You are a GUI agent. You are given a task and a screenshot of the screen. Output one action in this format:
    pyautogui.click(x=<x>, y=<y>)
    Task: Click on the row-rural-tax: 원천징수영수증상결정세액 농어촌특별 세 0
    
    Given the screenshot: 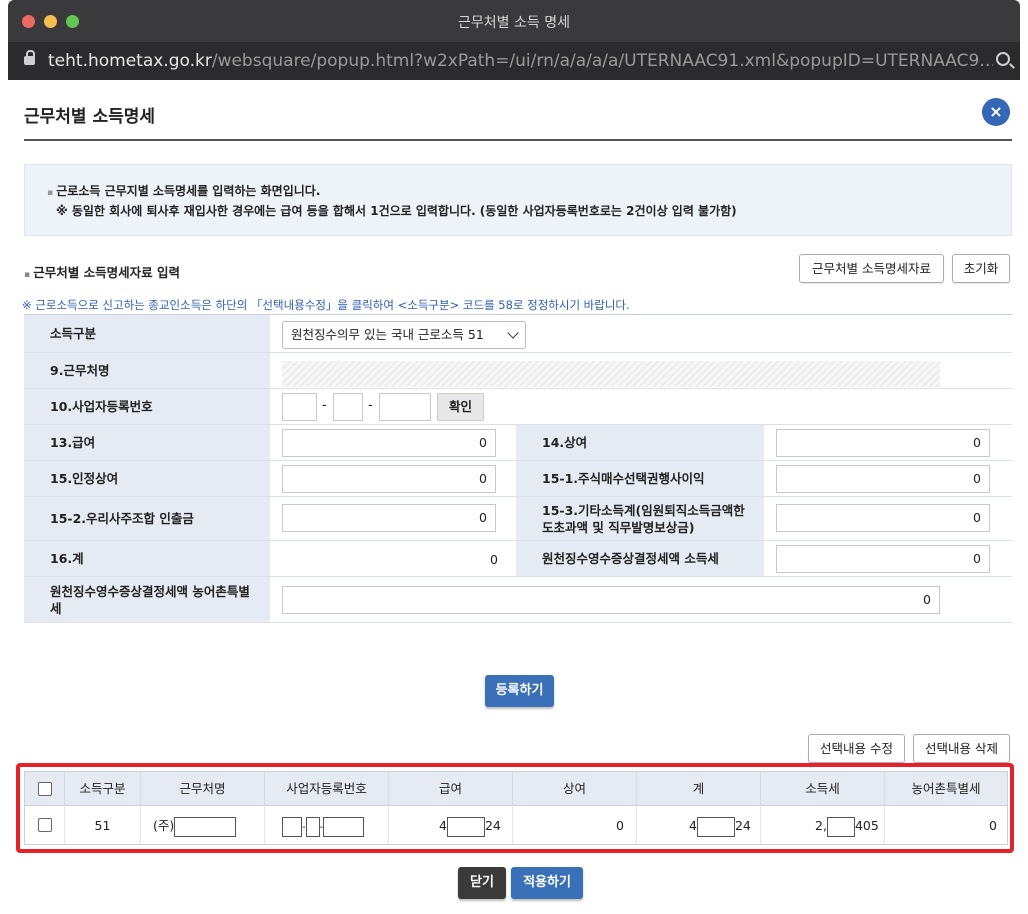 What is the action you would take?
    pyautogui.click(x=518, y=600)
    